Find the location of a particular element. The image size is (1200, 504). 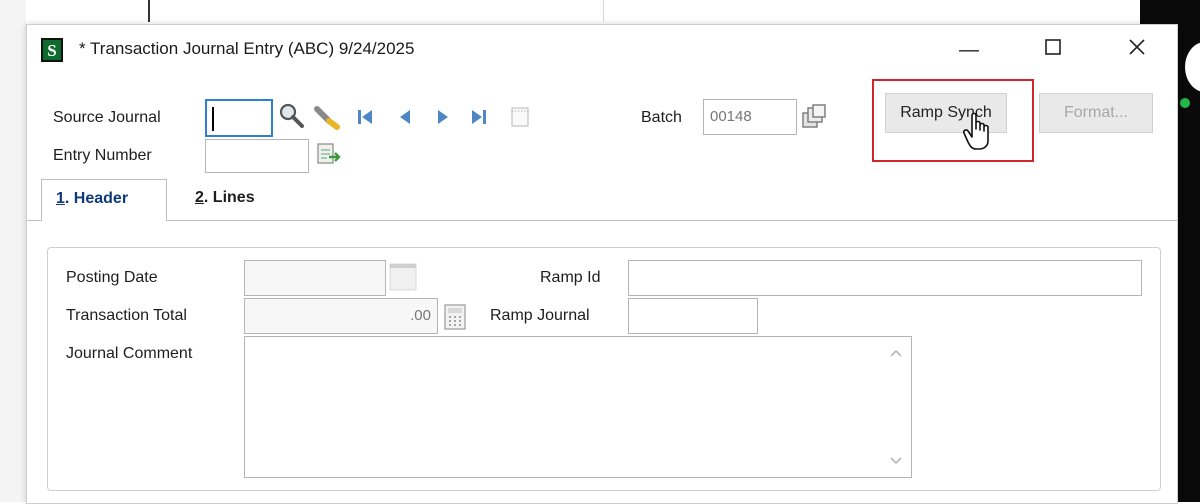

next-entry-icon is located at coordinates (329, 155).